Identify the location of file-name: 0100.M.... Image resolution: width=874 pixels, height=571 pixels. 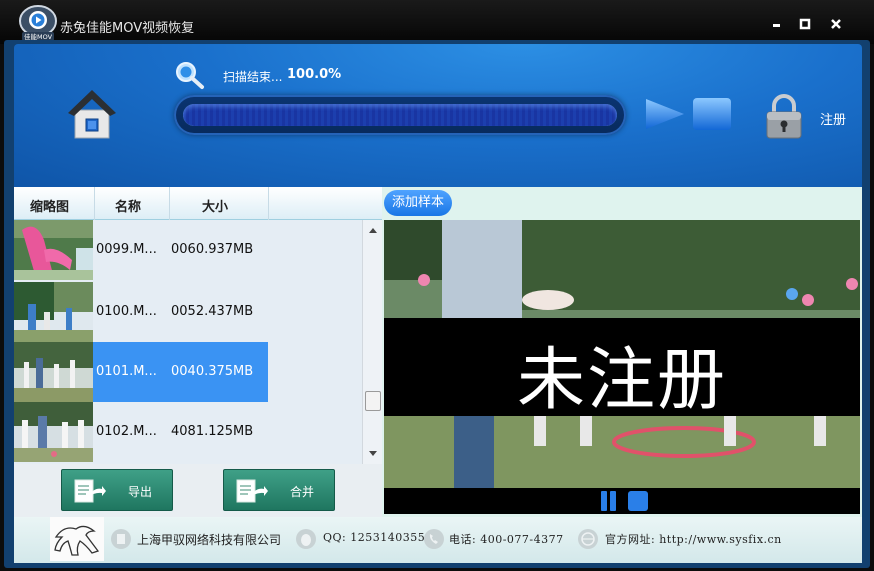
(126, 311).